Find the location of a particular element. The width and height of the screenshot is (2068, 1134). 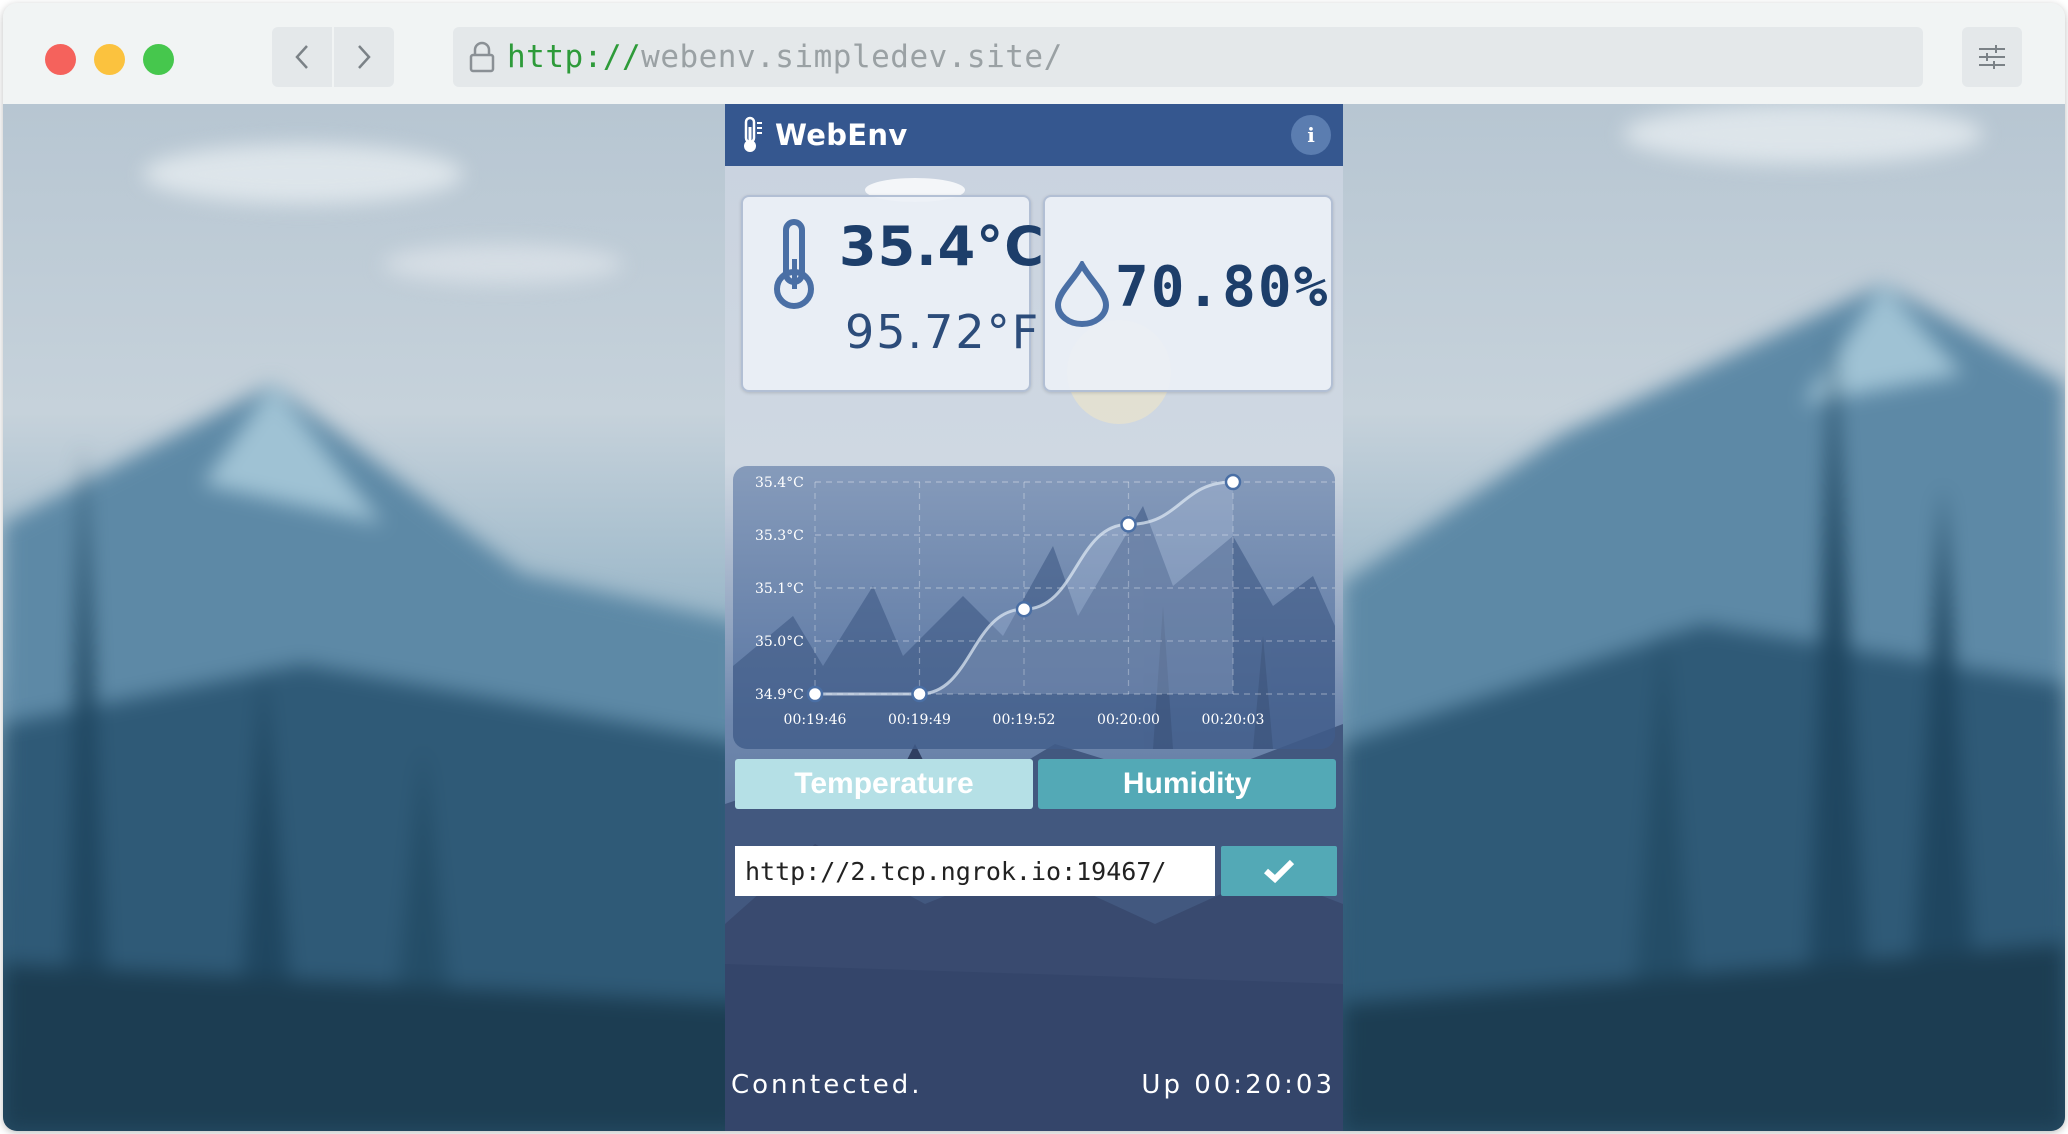

info-button: i is located at coordinates (1311, 135).